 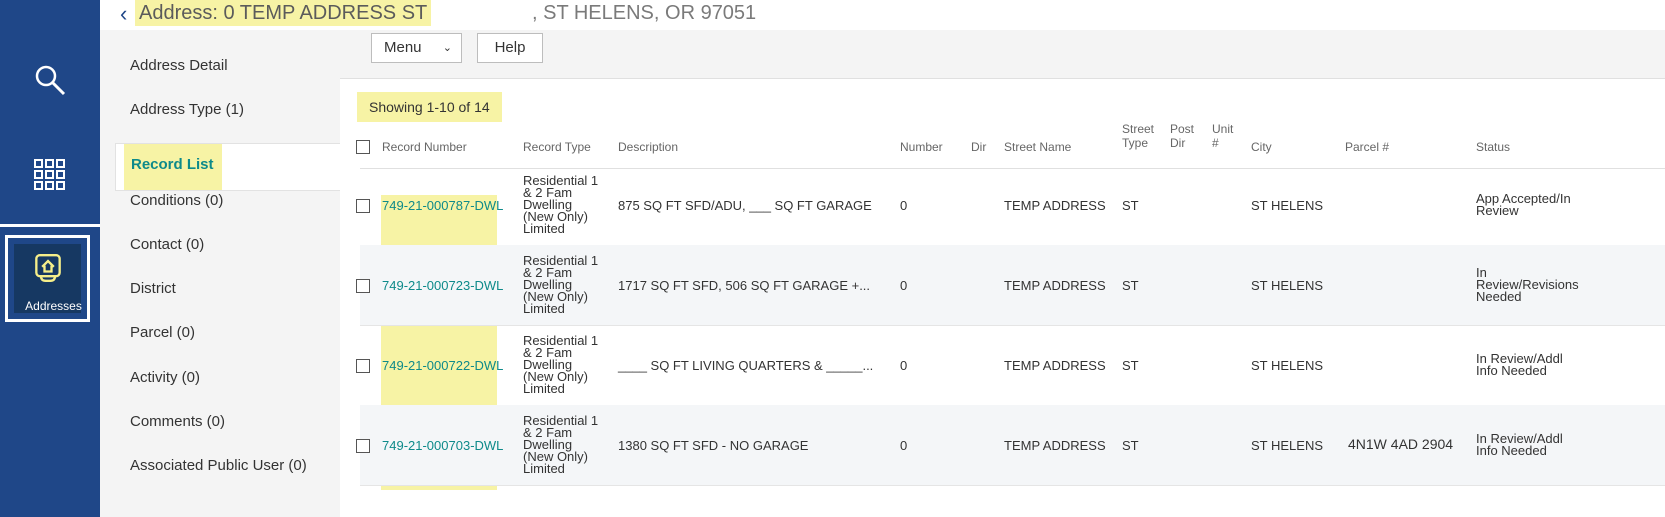 What do you see at coordinates (177, 421) in the screenshot?
I see `sidebar-item-comments: Comments (0)` at bounding box center [177, 421].